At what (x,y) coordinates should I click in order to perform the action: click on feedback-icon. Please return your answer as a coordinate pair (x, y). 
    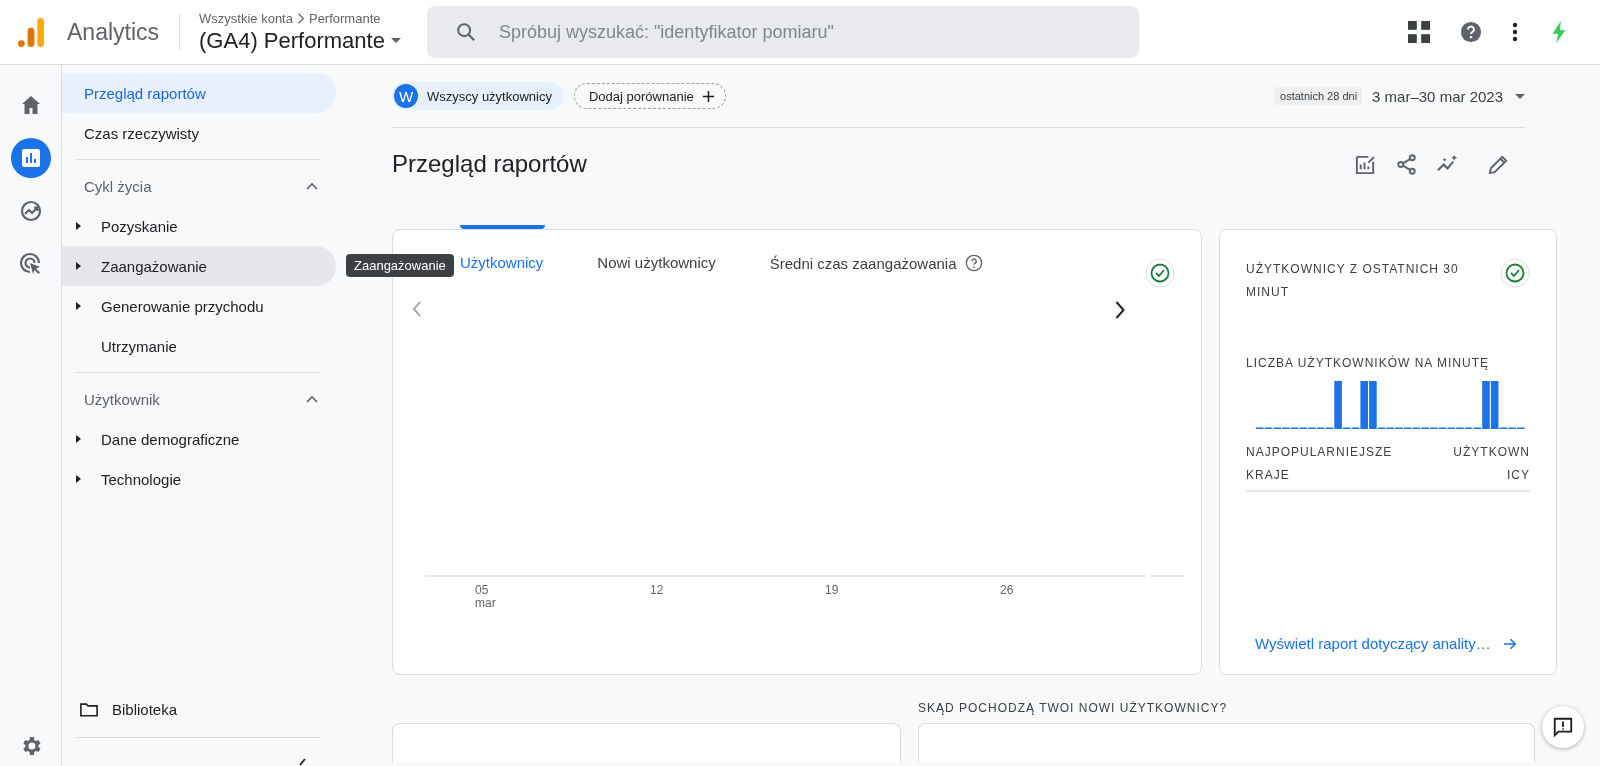
    Looking at the image, I should click on (1563, 727).